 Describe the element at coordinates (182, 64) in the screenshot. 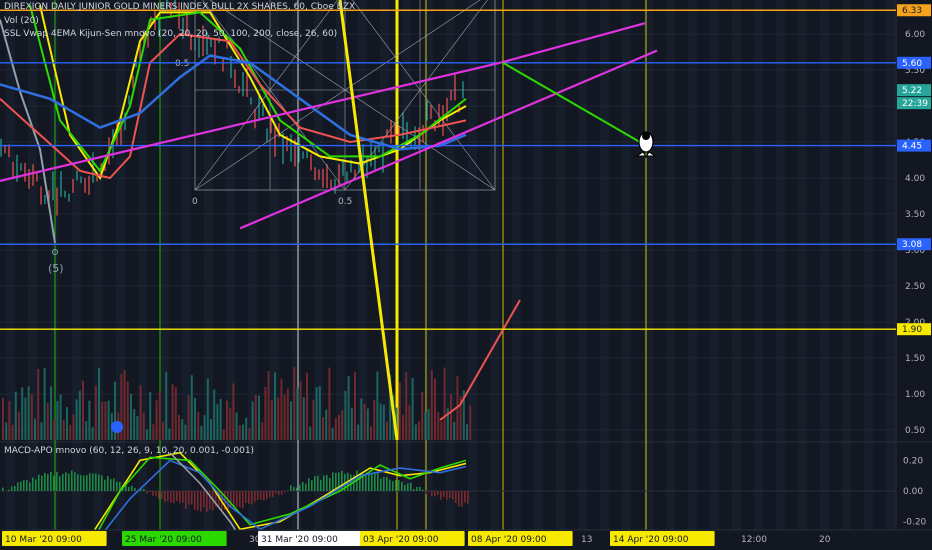

I see `fib-label-half-top: 0.5` at that location.